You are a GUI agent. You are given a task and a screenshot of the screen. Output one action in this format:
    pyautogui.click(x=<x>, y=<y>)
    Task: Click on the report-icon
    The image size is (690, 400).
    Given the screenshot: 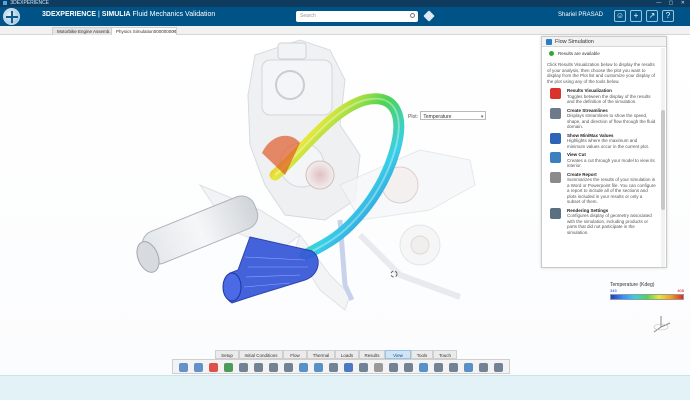 What is the action you would take?
    pyautogui.click(x=555, y=177)
    